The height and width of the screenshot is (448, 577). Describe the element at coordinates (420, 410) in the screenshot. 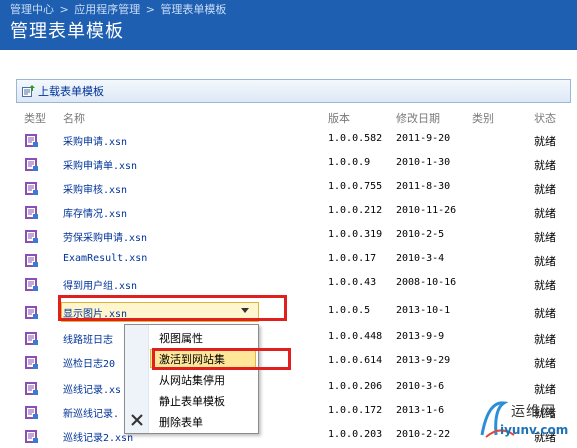

I see `modified-date-cell: 2013-1-6` at that location.